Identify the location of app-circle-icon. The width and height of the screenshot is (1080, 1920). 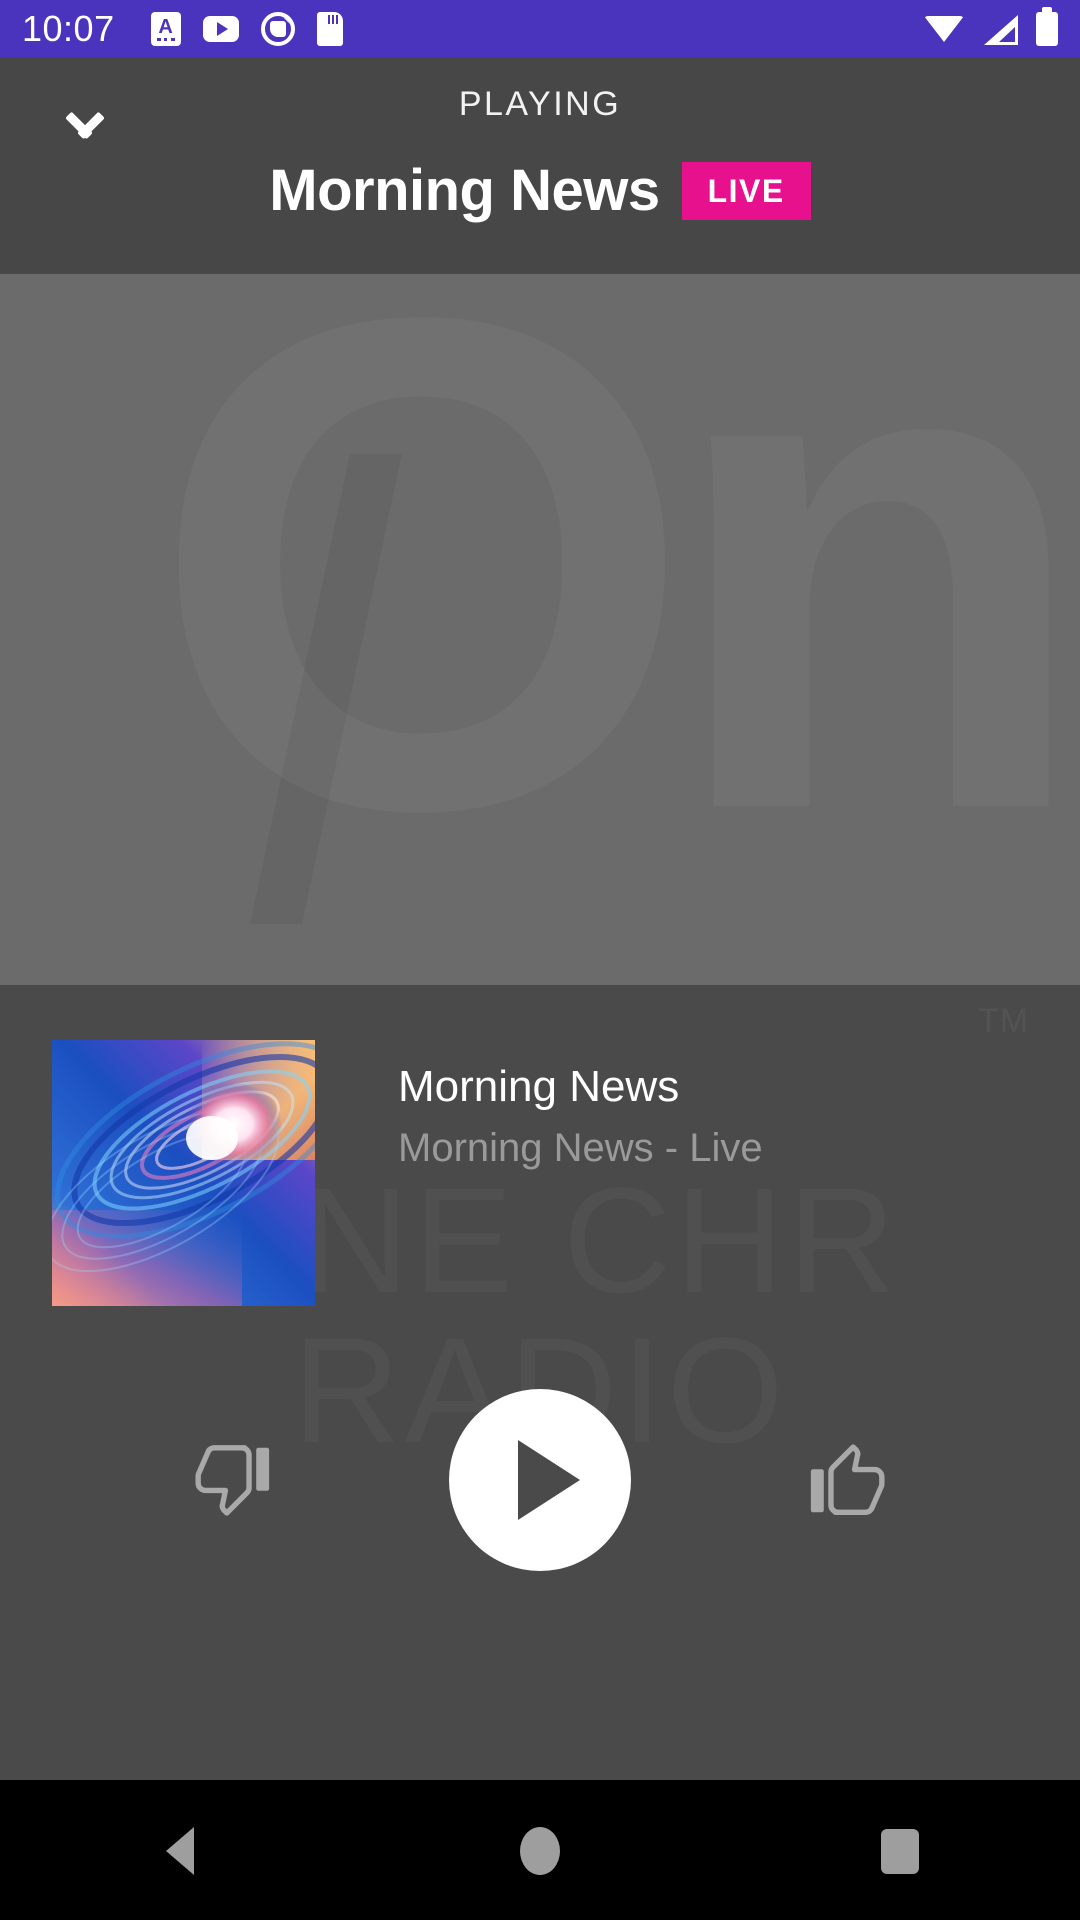
(277, 28).